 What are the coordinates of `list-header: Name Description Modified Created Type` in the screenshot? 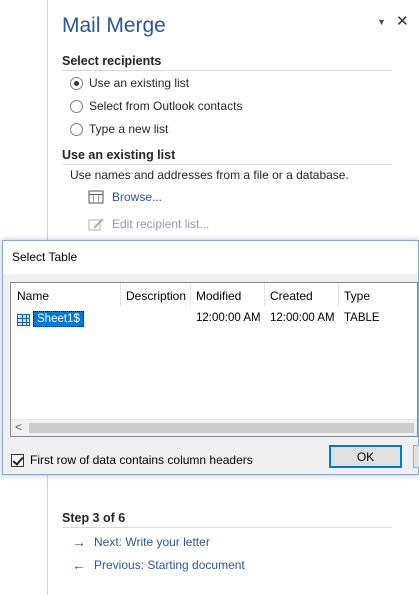 It's located at (214, 295).